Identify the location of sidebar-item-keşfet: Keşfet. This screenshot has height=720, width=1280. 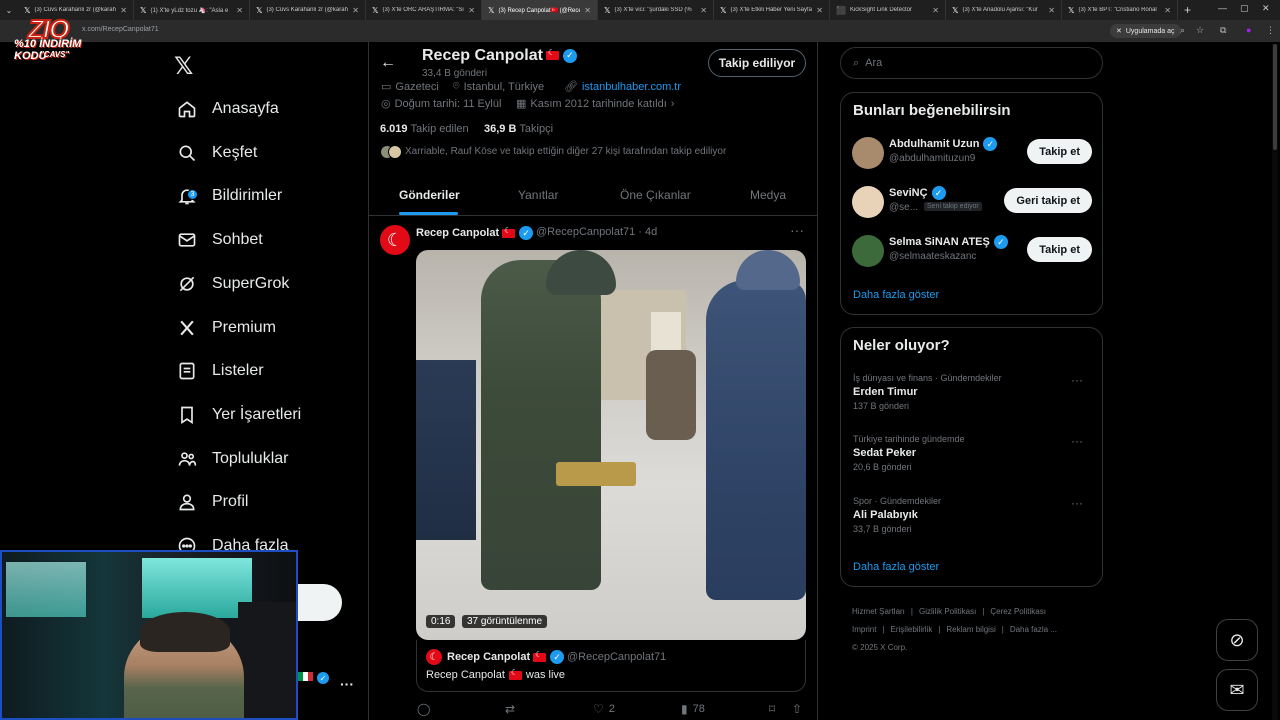
(216, 153).